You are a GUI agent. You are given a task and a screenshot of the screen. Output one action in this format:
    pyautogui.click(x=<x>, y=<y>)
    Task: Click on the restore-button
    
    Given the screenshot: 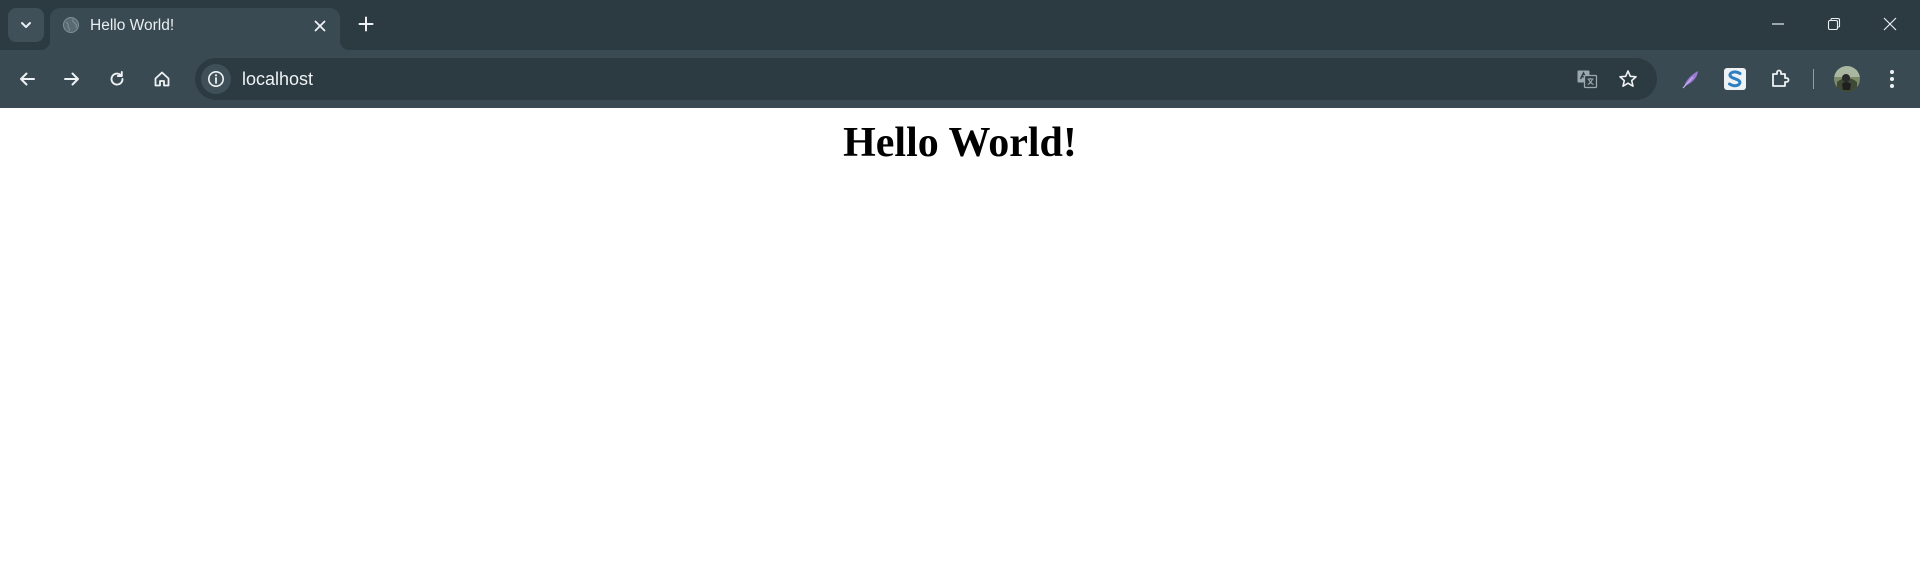 What is the action you would take?
    pyautogui.click(x=1834, y=24)
    